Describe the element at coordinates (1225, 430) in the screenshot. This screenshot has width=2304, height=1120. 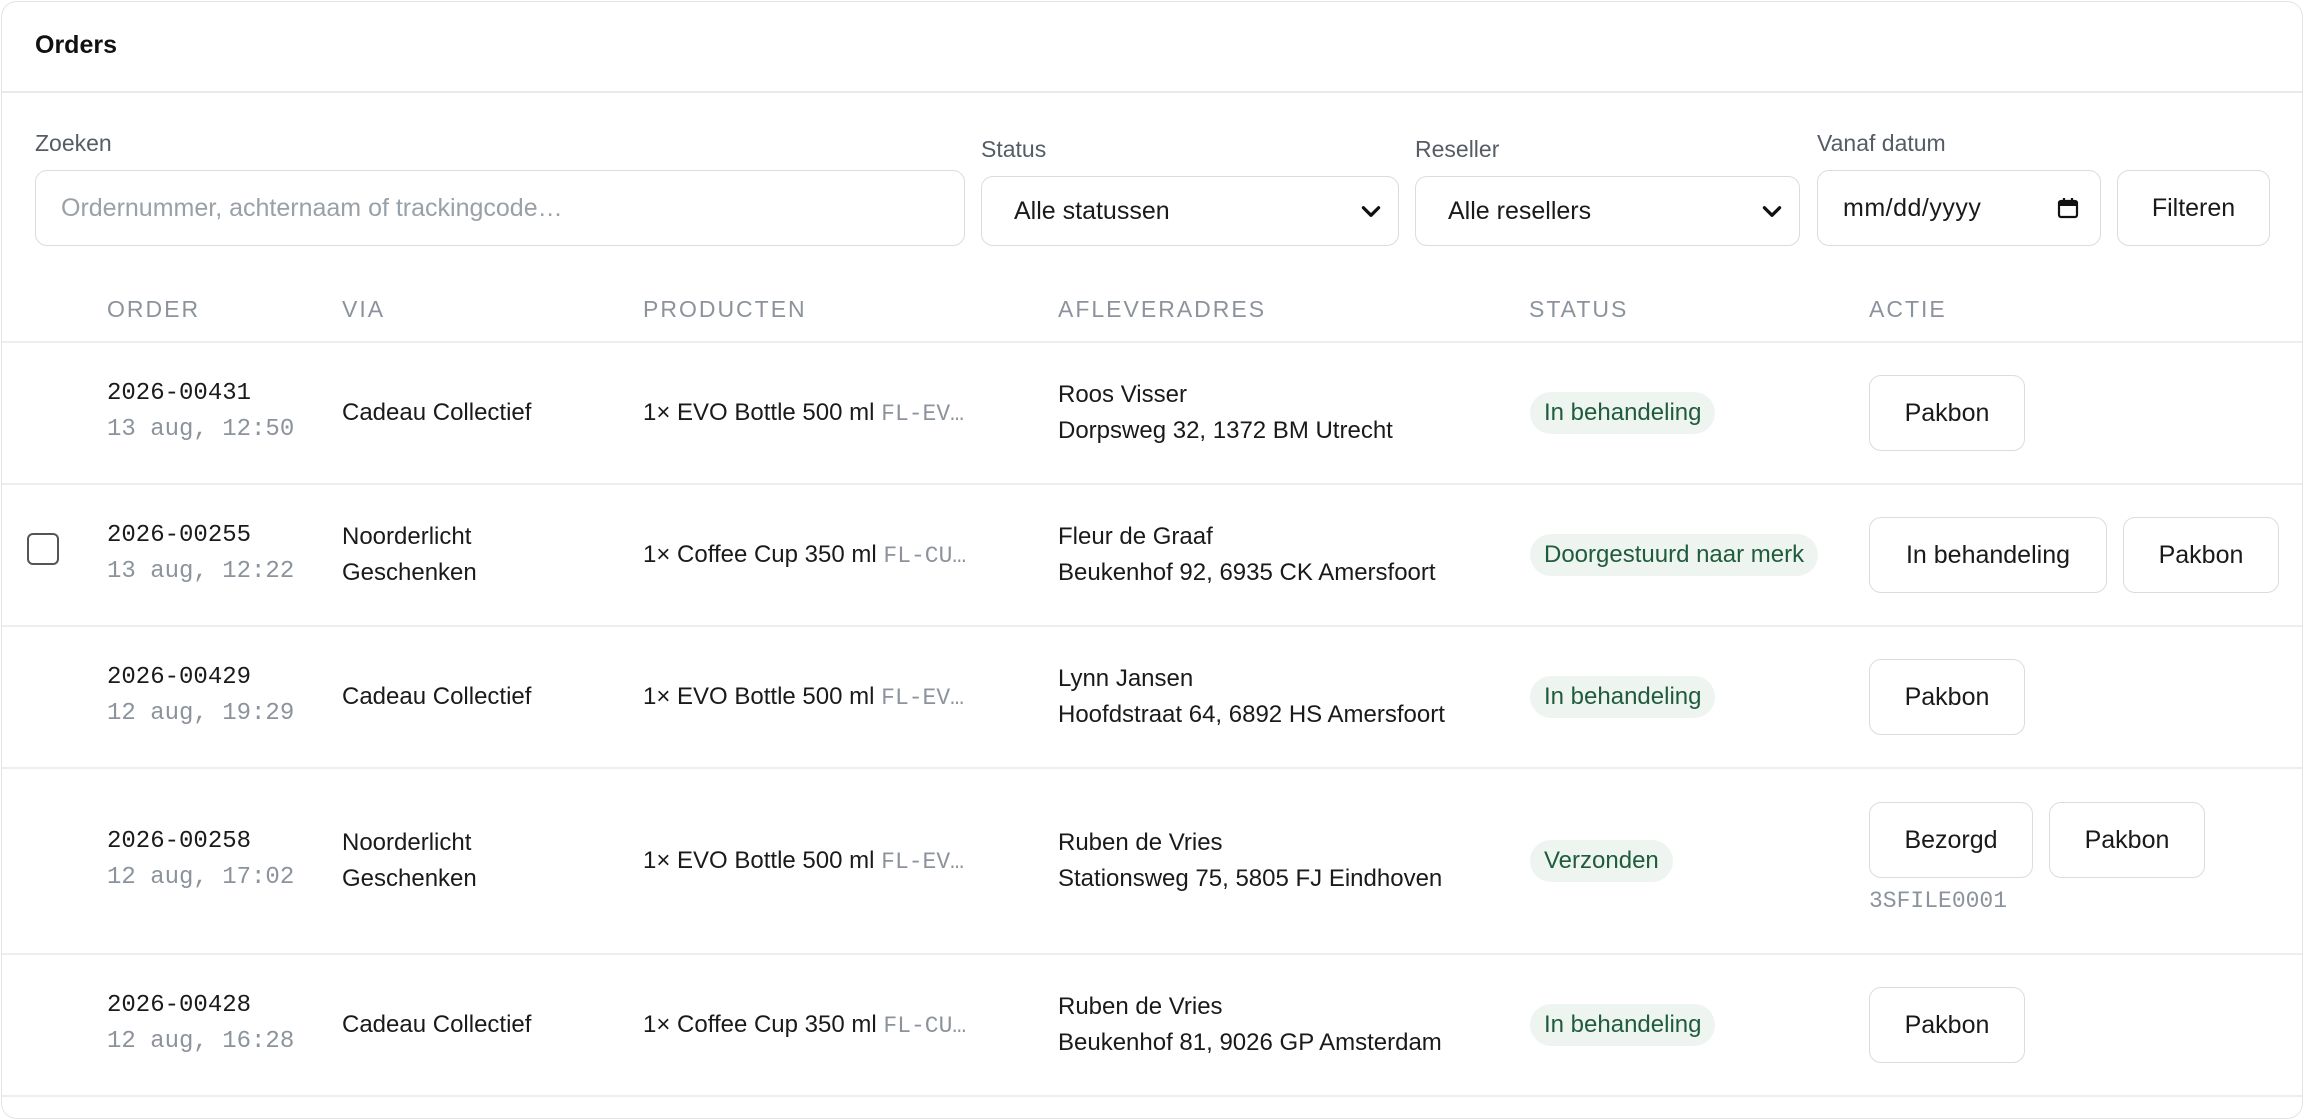
I see `recipient-address: Dorpsweg 32, 1372 BM Utrecht` at that location.